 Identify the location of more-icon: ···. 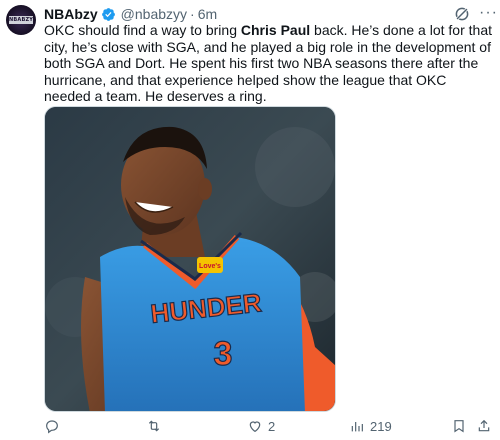
(488, 13).